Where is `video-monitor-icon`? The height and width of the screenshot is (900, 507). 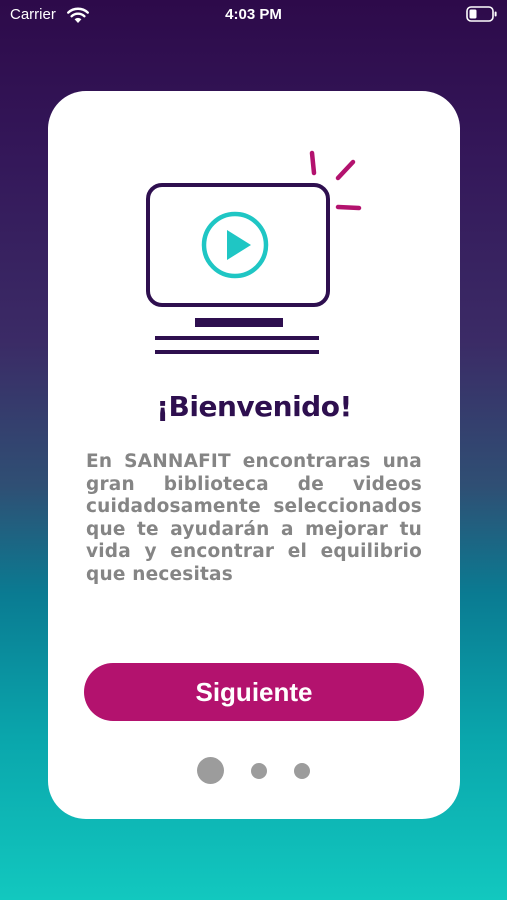 video-monitor-icon is located at coordinates (254, 252).